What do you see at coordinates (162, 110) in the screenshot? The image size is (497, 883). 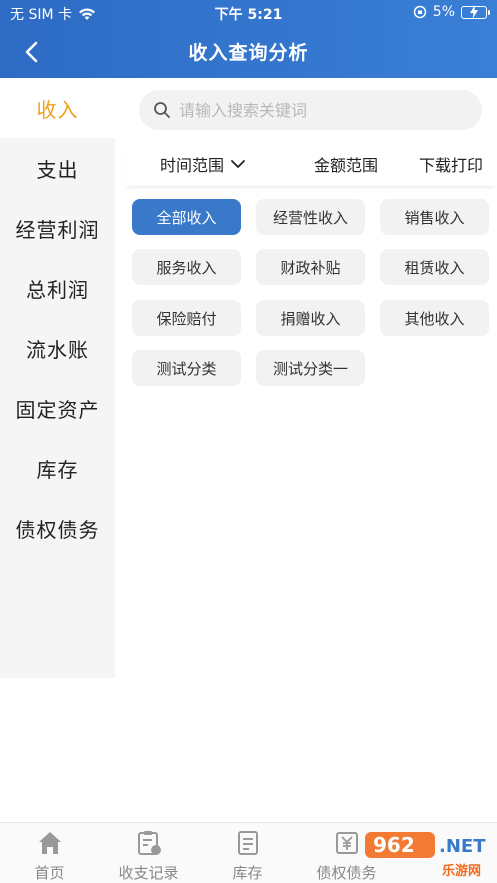 I see `search-icon` at bounding box center [162, 110].